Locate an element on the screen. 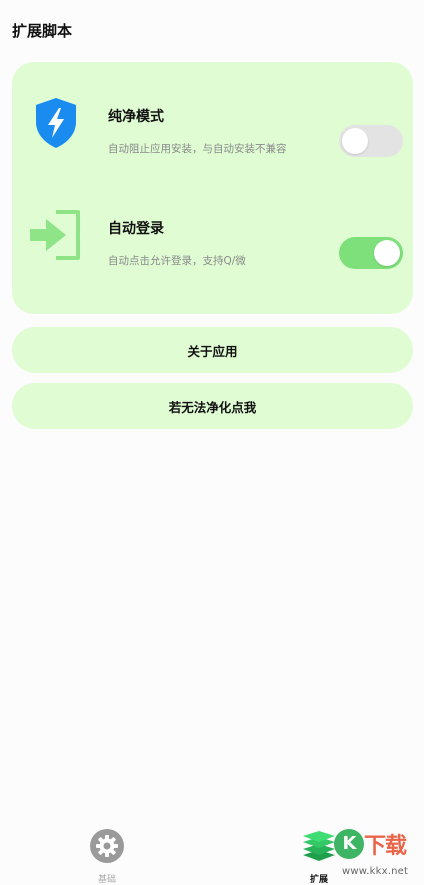  setting-row-auto-login: 自动登录 自动点击允许登录，支持Q/微 is located at coordinates (212, 242).